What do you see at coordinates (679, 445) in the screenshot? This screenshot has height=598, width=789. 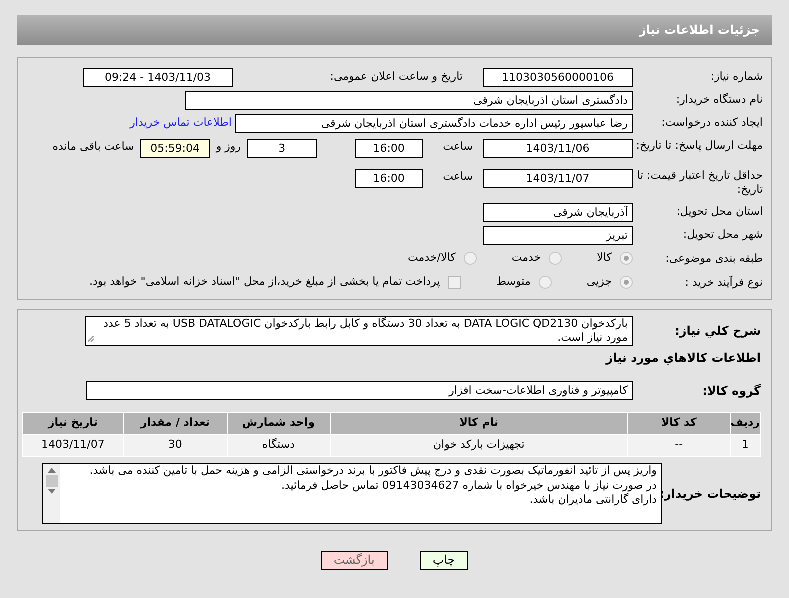 I see `table-cell: --` at bounding box center [679, 445].